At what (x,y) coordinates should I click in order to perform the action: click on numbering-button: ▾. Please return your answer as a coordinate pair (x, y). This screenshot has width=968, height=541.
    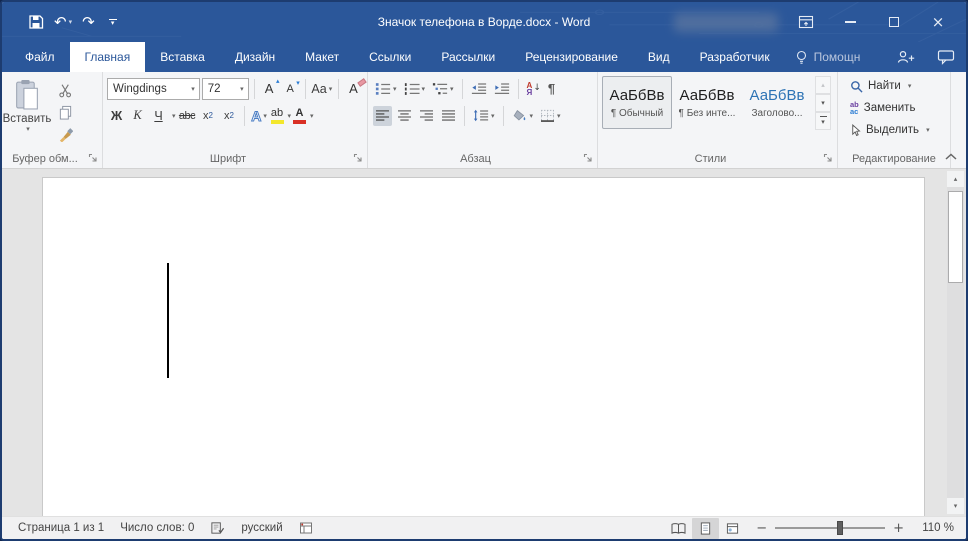
    Looking at the image, I should click on (415, 89).